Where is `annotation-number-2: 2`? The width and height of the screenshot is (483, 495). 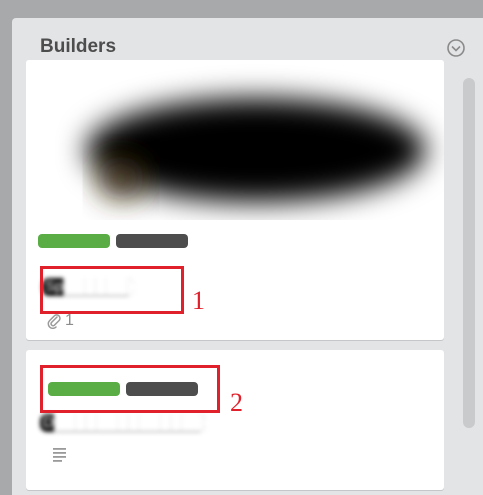 annotation-number-2: 2 is located at coordinates (236, 402).